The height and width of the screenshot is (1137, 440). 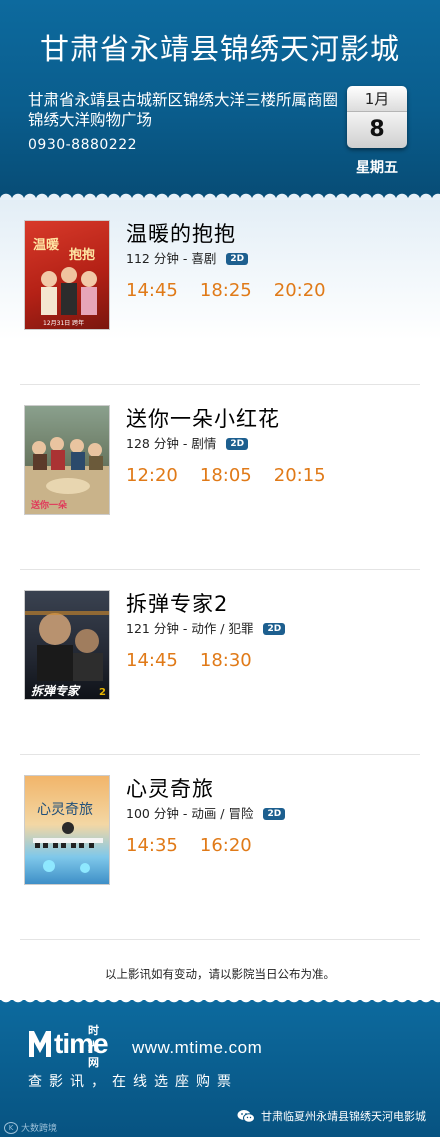 I want to click on movie-meta: 121 分钟 - 动作 / 犯罪 2D, so click(x=206, y=627).